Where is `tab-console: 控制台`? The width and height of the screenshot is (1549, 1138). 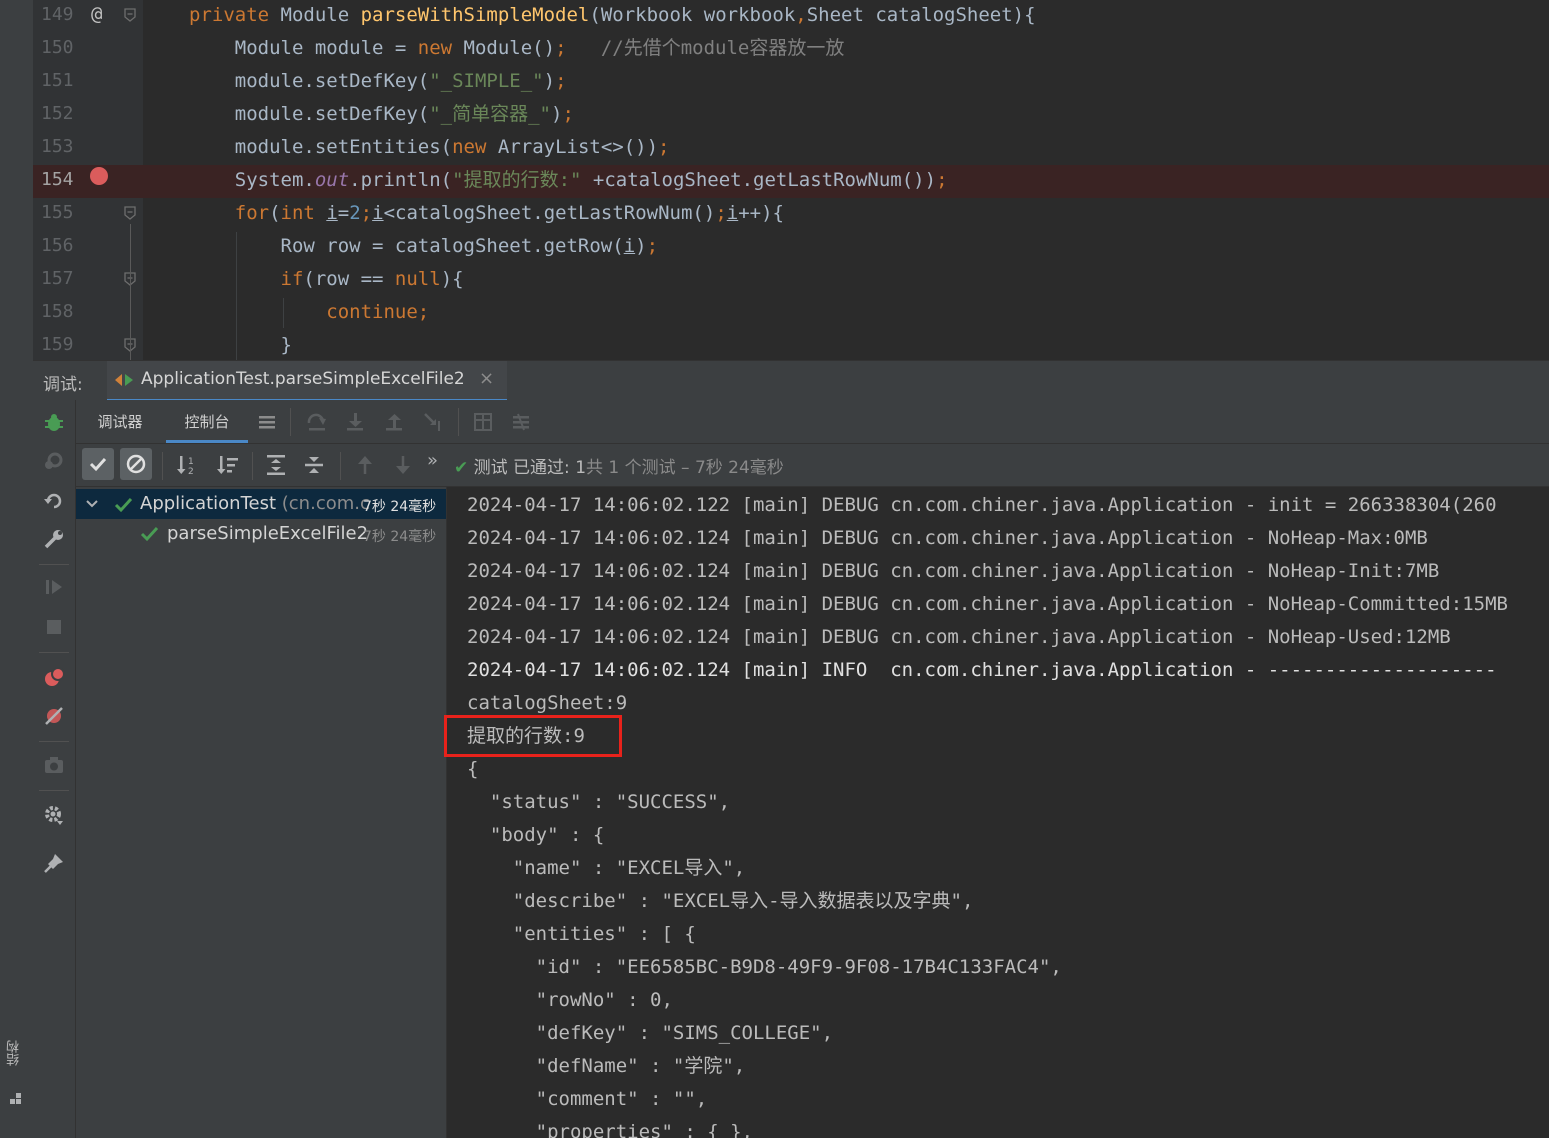 tab-console: 控制台 is located at coordinates (207, 421).